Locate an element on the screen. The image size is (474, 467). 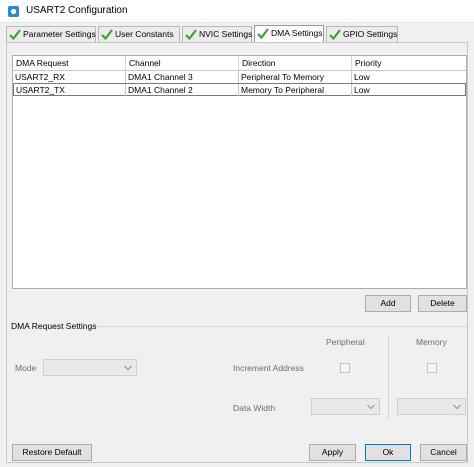
memory-increment-checkbox is located at coordinates (432, 368).